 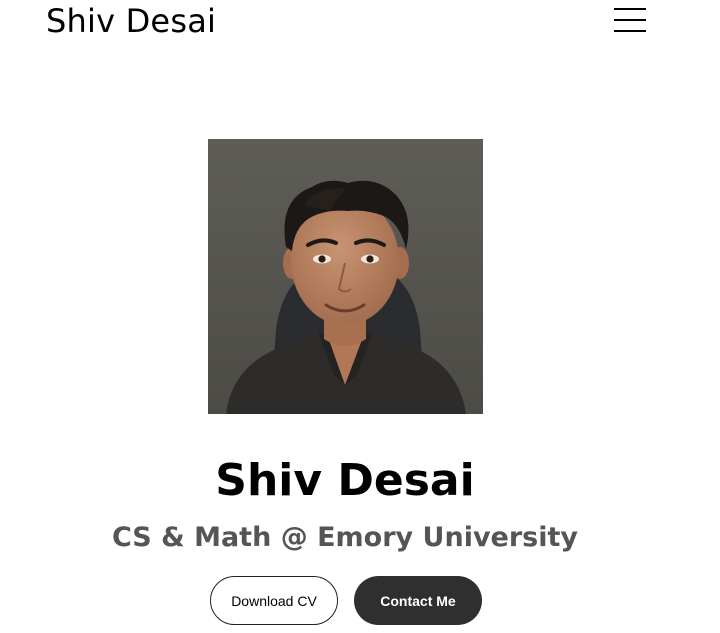 I want to click on menu-bar-top, so click(x=630, y=9).